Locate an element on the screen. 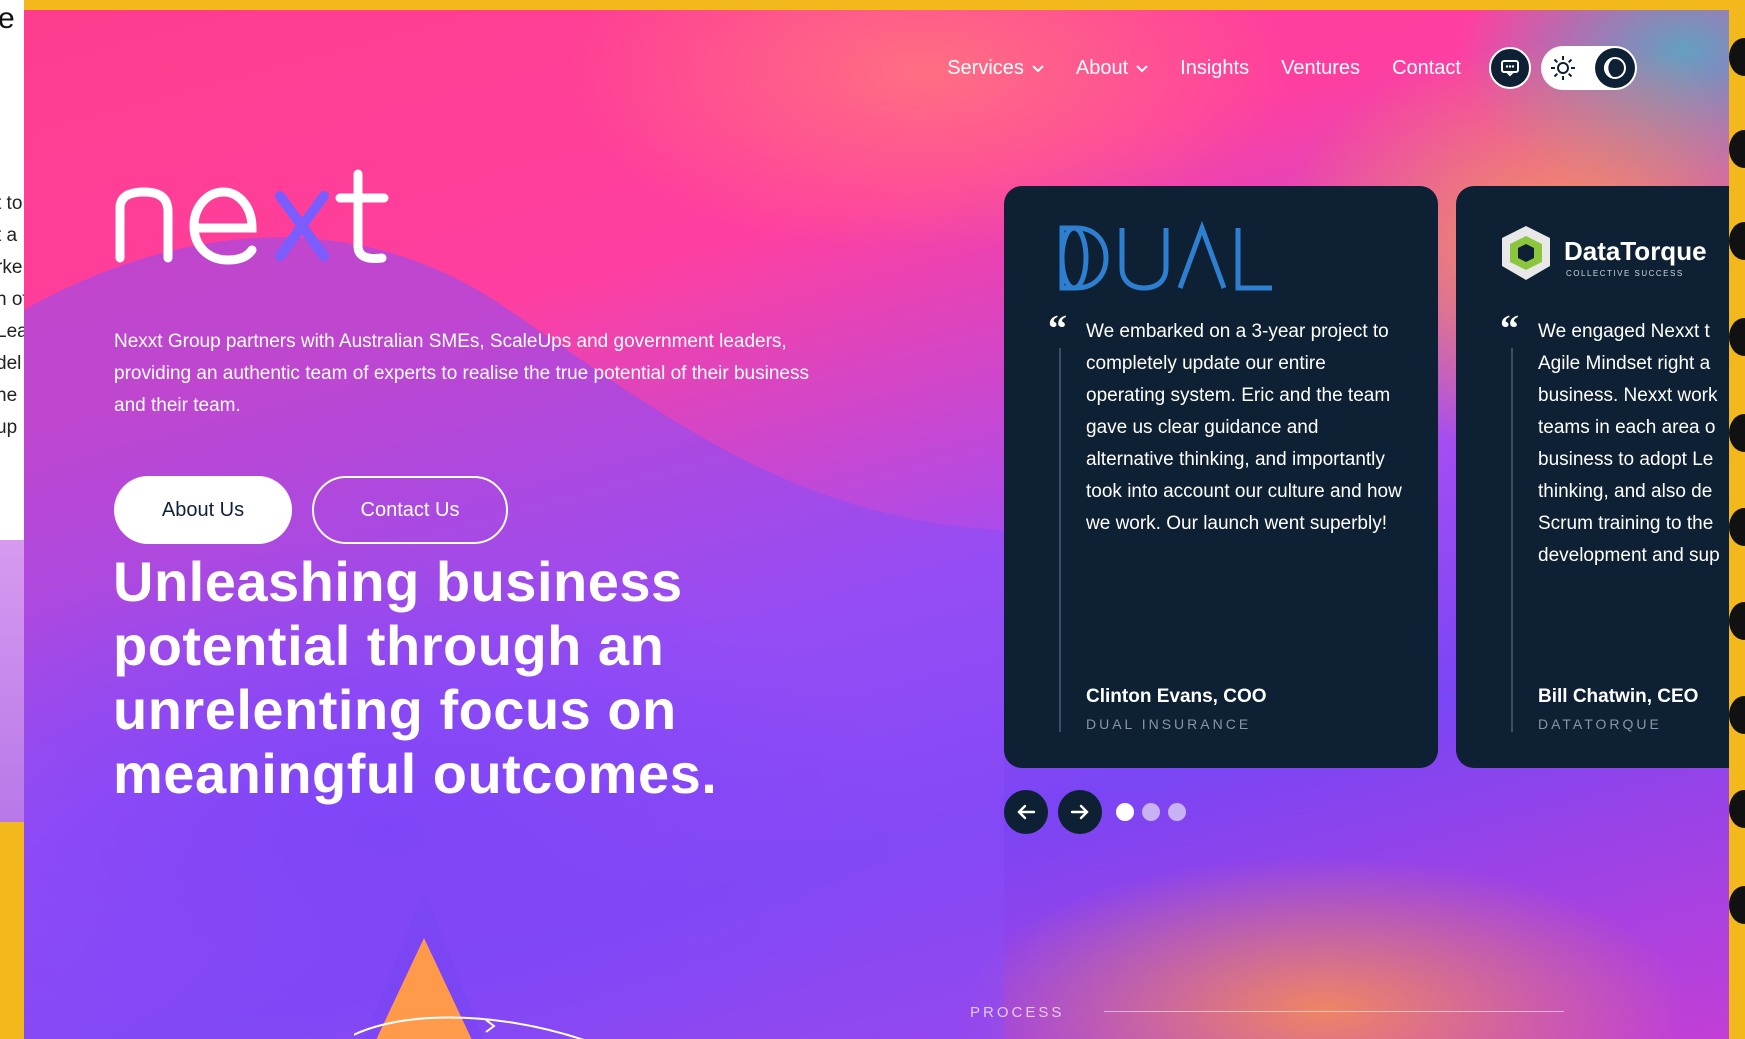 The width and height of the screenshot is (1745, 1039). quote-line: We engaged Nexxt t is located at coordinates (1624, 331).